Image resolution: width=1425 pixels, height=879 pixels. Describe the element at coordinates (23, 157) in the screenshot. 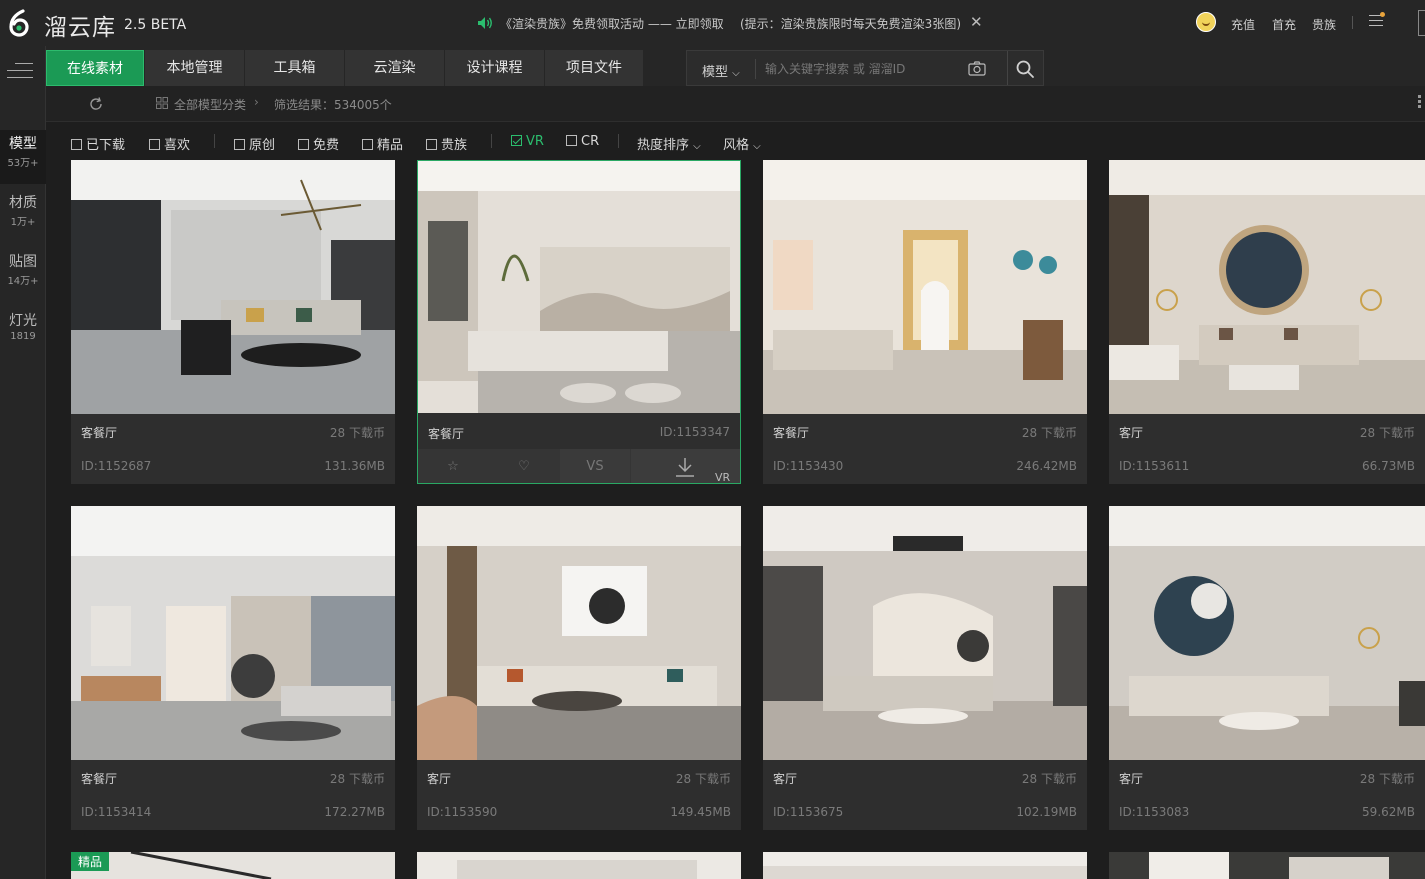

I see `rail-item-model: 模型 53万+` at that location.